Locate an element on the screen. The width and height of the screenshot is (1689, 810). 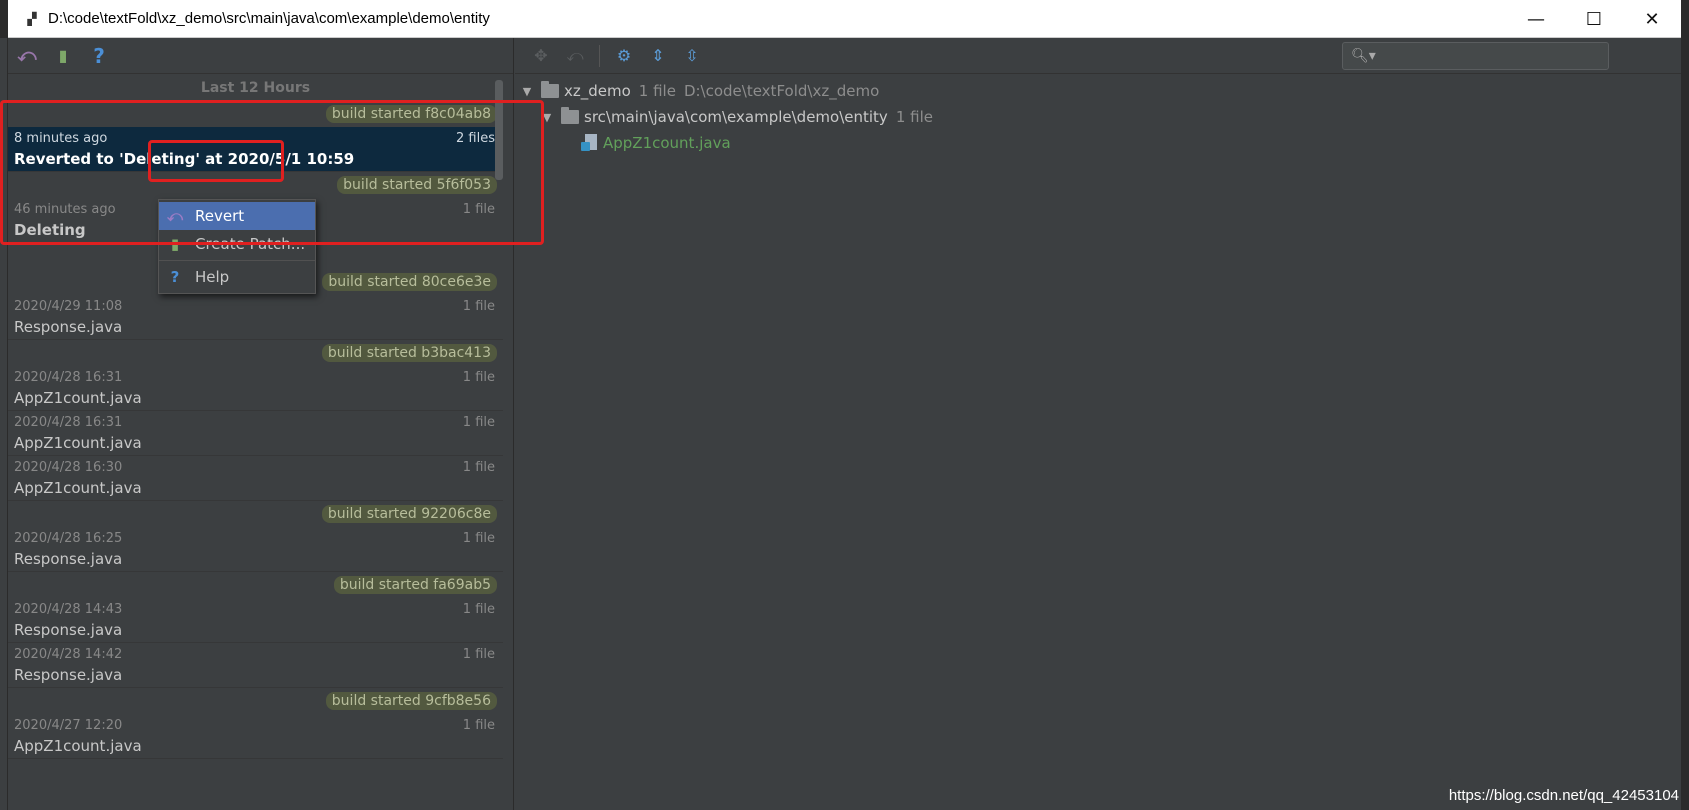
root-file-count: 1 file is located at coordinates (657, 91).